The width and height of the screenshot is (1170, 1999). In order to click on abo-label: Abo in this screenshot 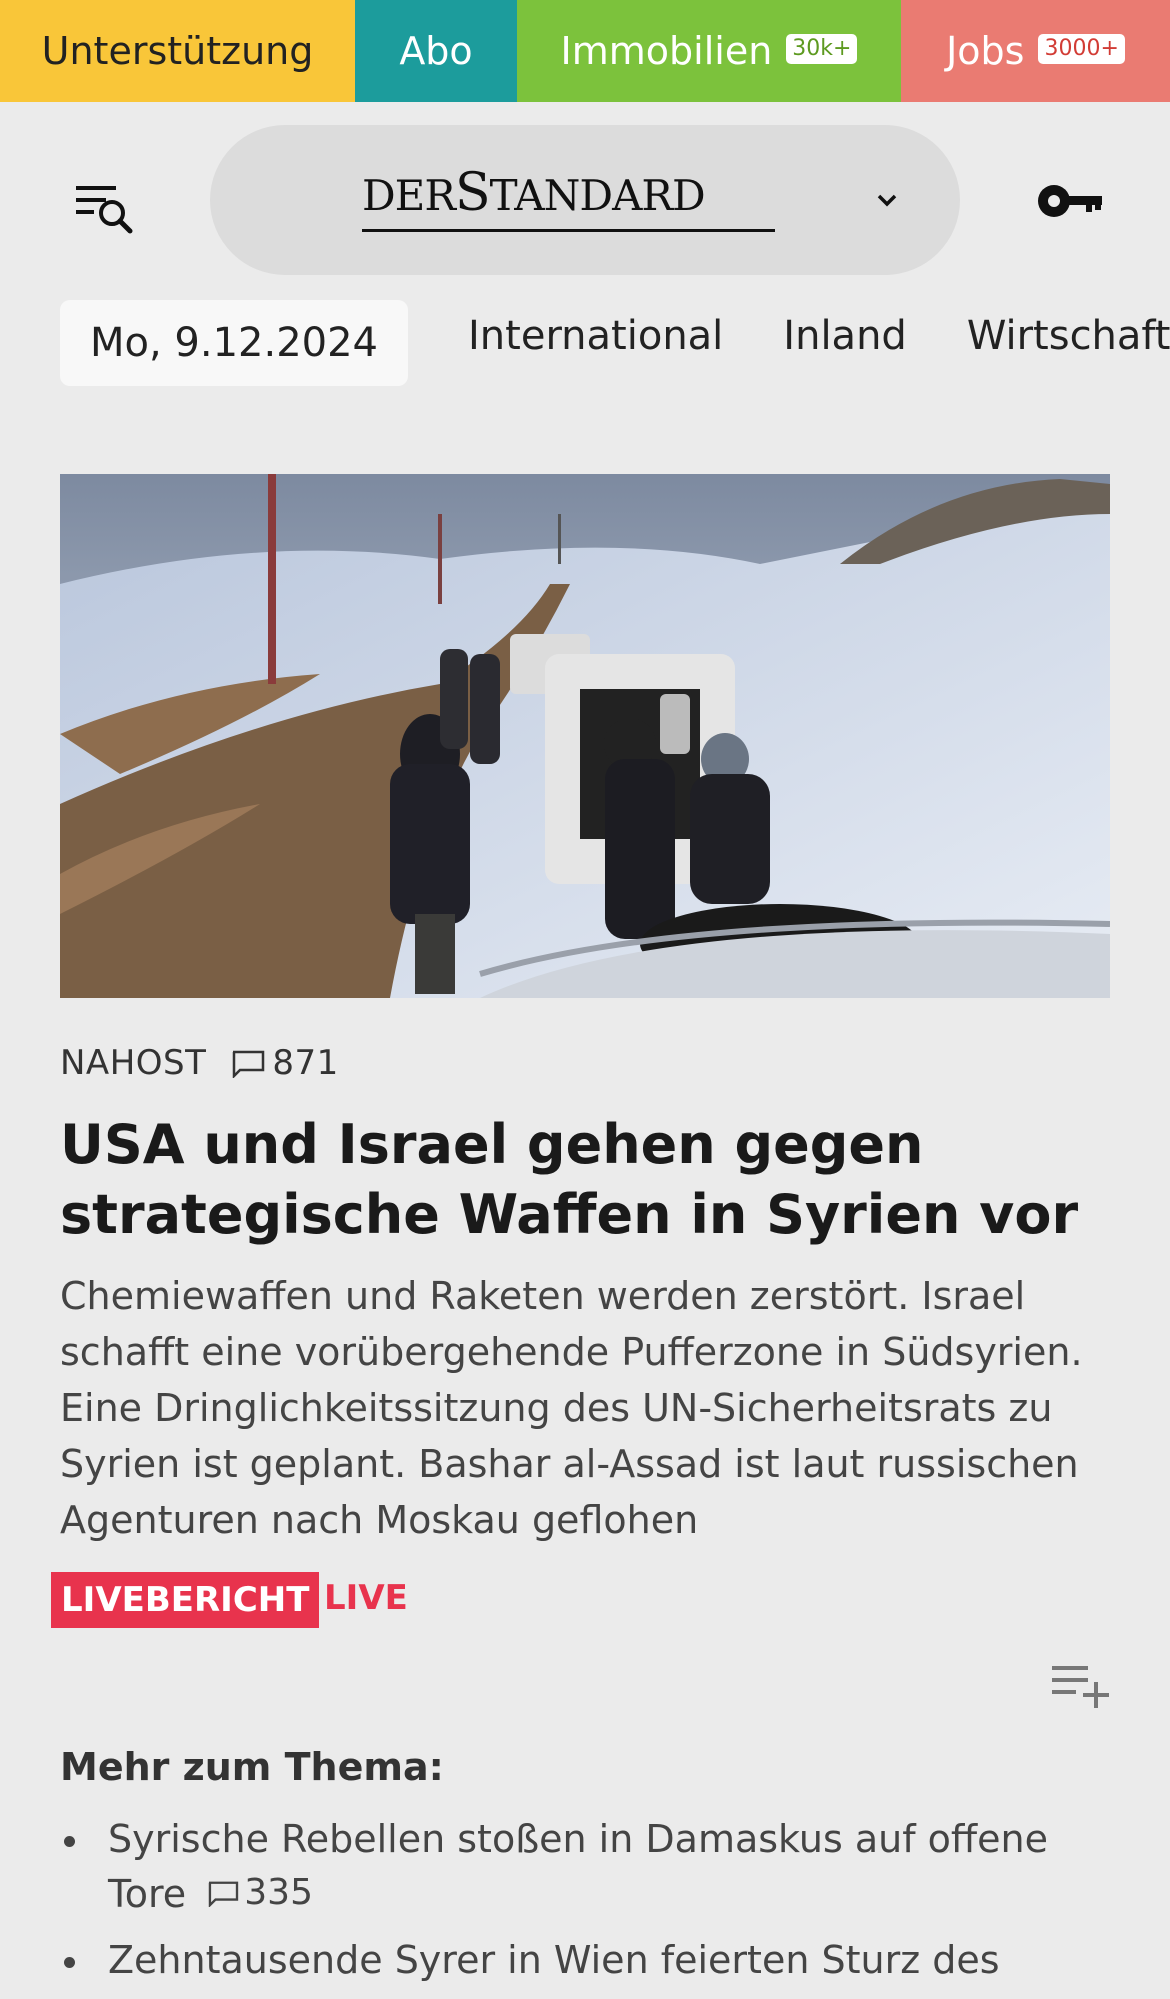, I will do `click(436, 51)`.